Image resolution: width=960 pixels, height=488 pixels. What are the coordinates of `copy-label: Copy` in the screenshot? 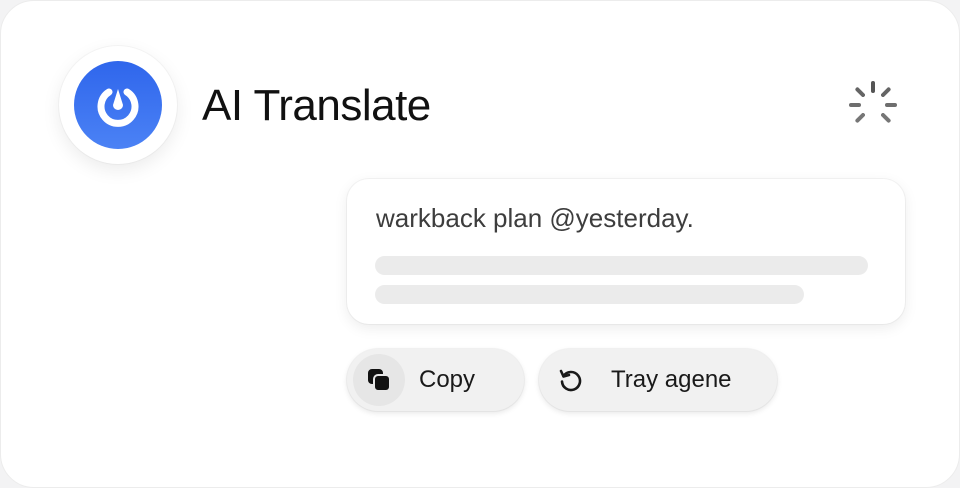 It's located at (447, 379).